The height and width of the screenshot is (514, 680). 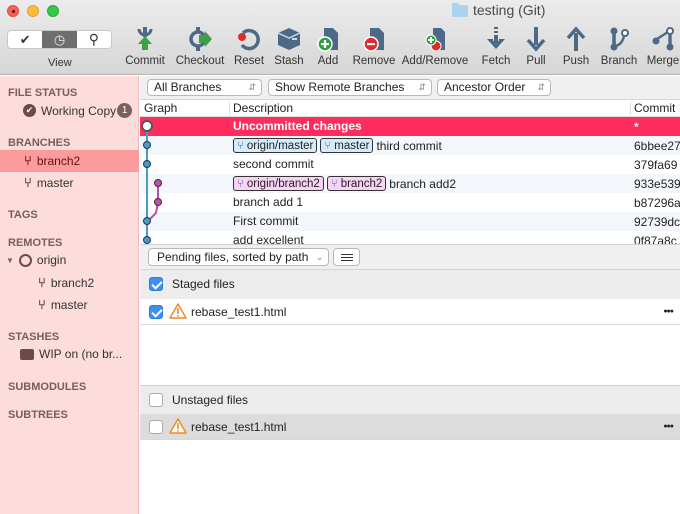 I want to click on commit-button: Commit, so click(x=145, y=46).